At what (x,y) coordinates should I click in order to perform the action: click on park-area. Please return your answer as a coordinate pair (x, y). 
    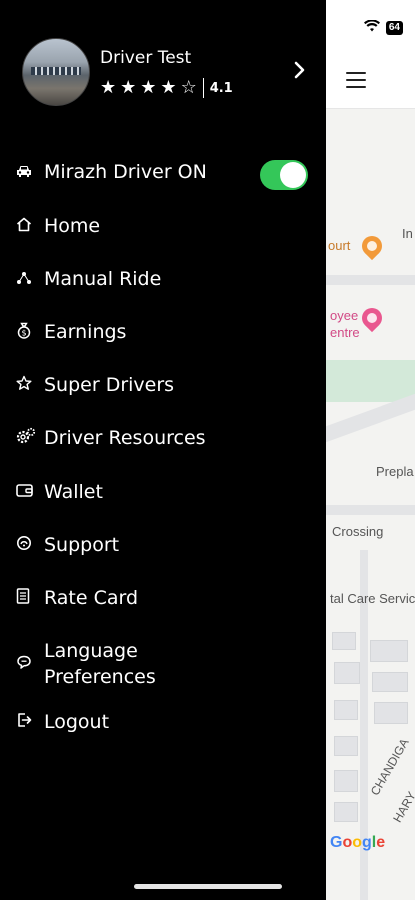
    Looking at the image, I should click on (370, 381).